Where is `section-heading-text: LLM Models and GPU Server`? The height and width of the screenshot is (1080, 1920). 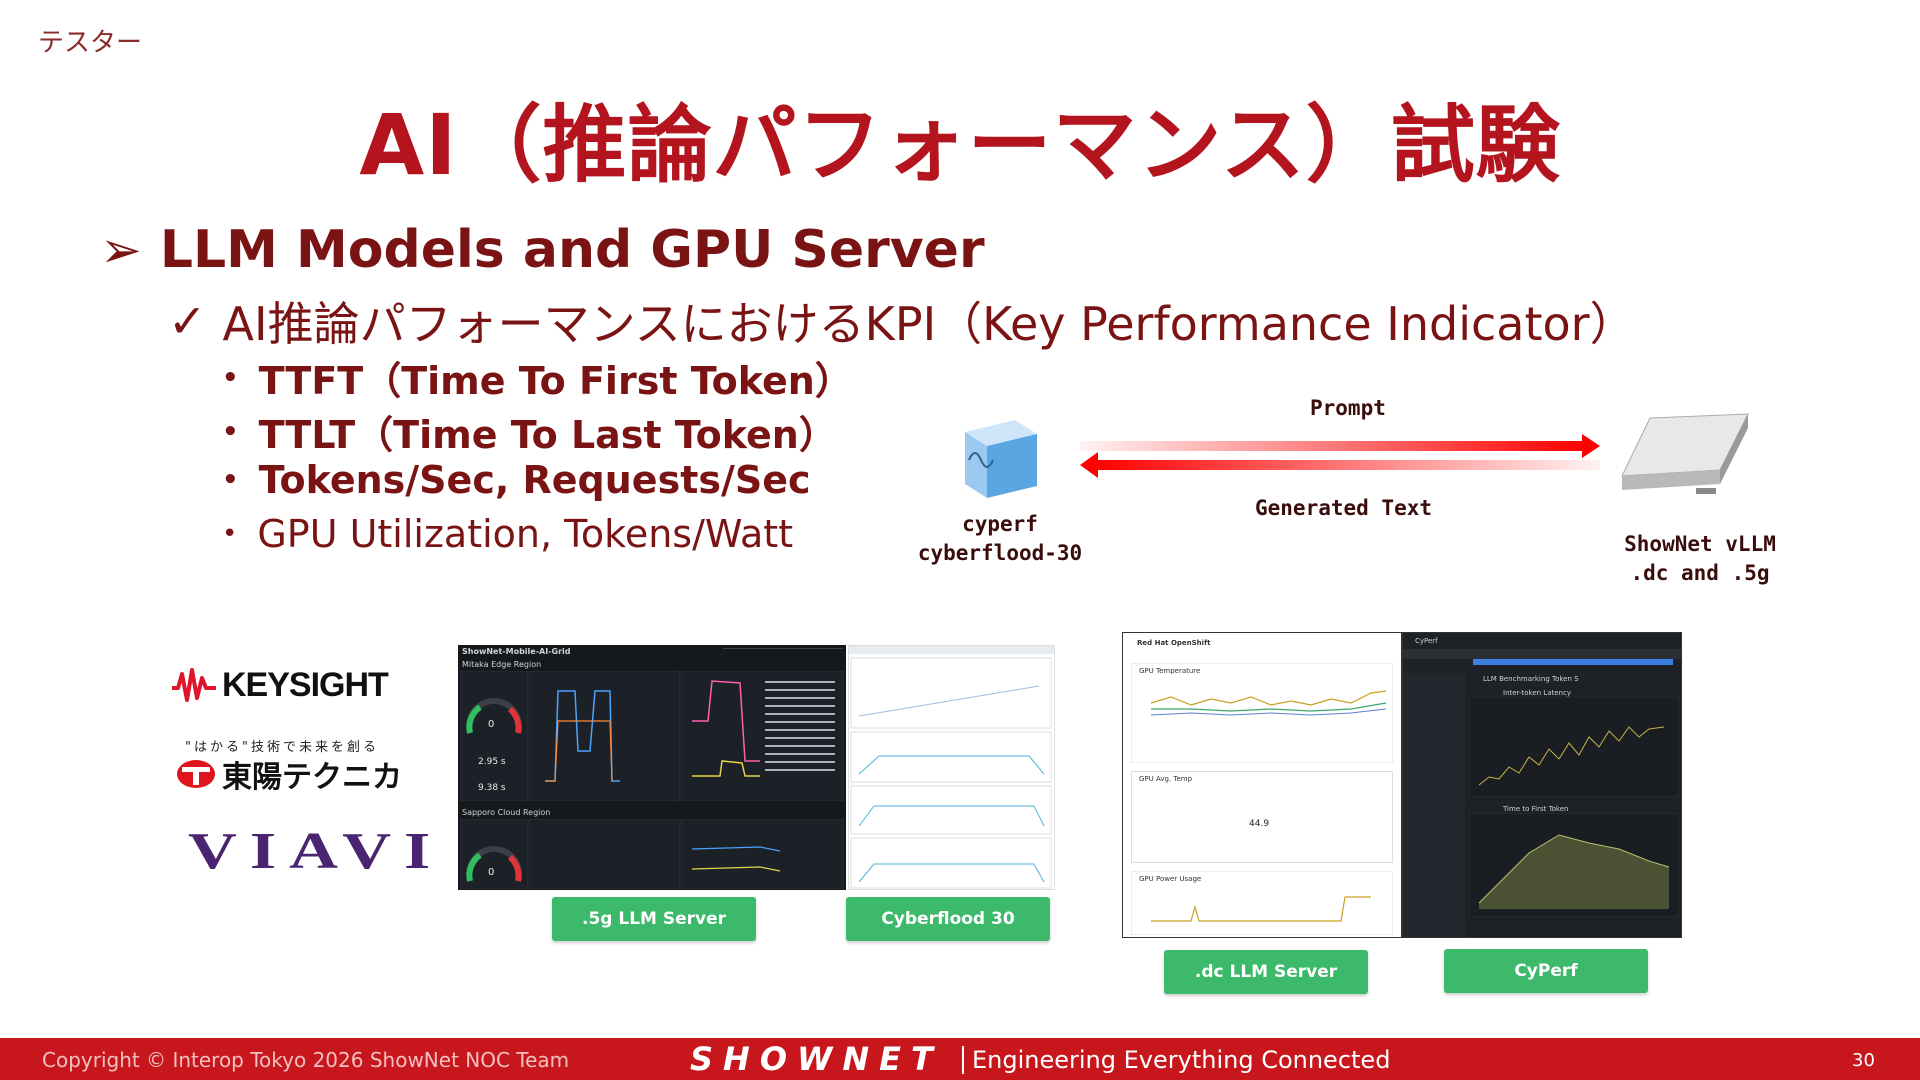 section-heading-text: LLM Models and GPU Server is located at coordinates (572, 250).